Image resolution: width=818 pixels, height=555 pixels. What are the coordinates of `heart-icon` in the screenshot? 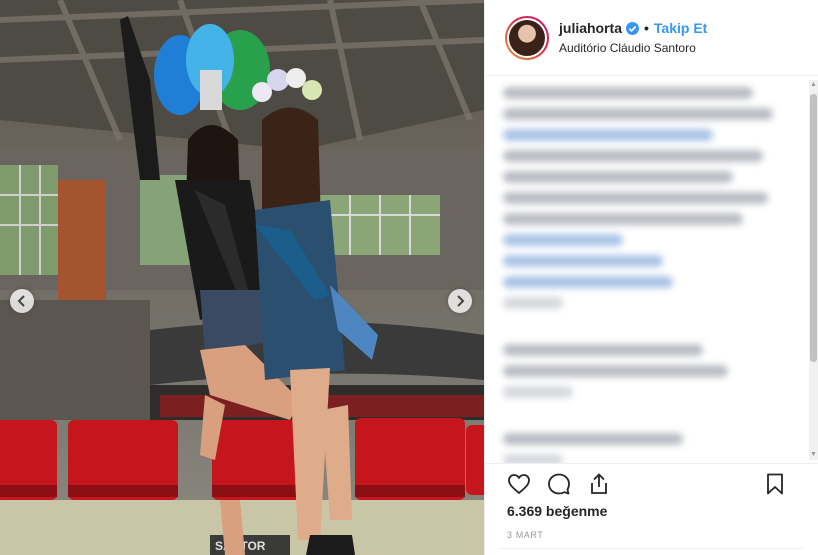 It's located at (519, 483).